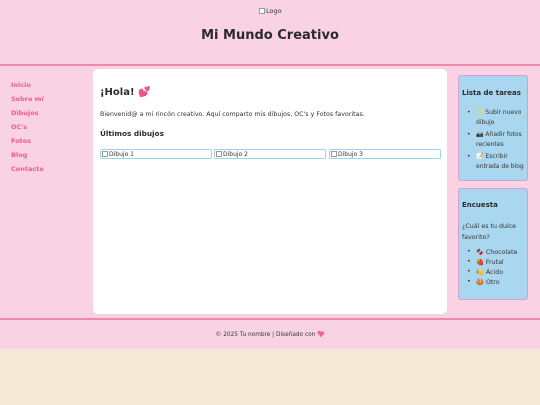 The image size is (540, 405). I want to click on nav-item-fotos: Fotos, so click(21, 141).